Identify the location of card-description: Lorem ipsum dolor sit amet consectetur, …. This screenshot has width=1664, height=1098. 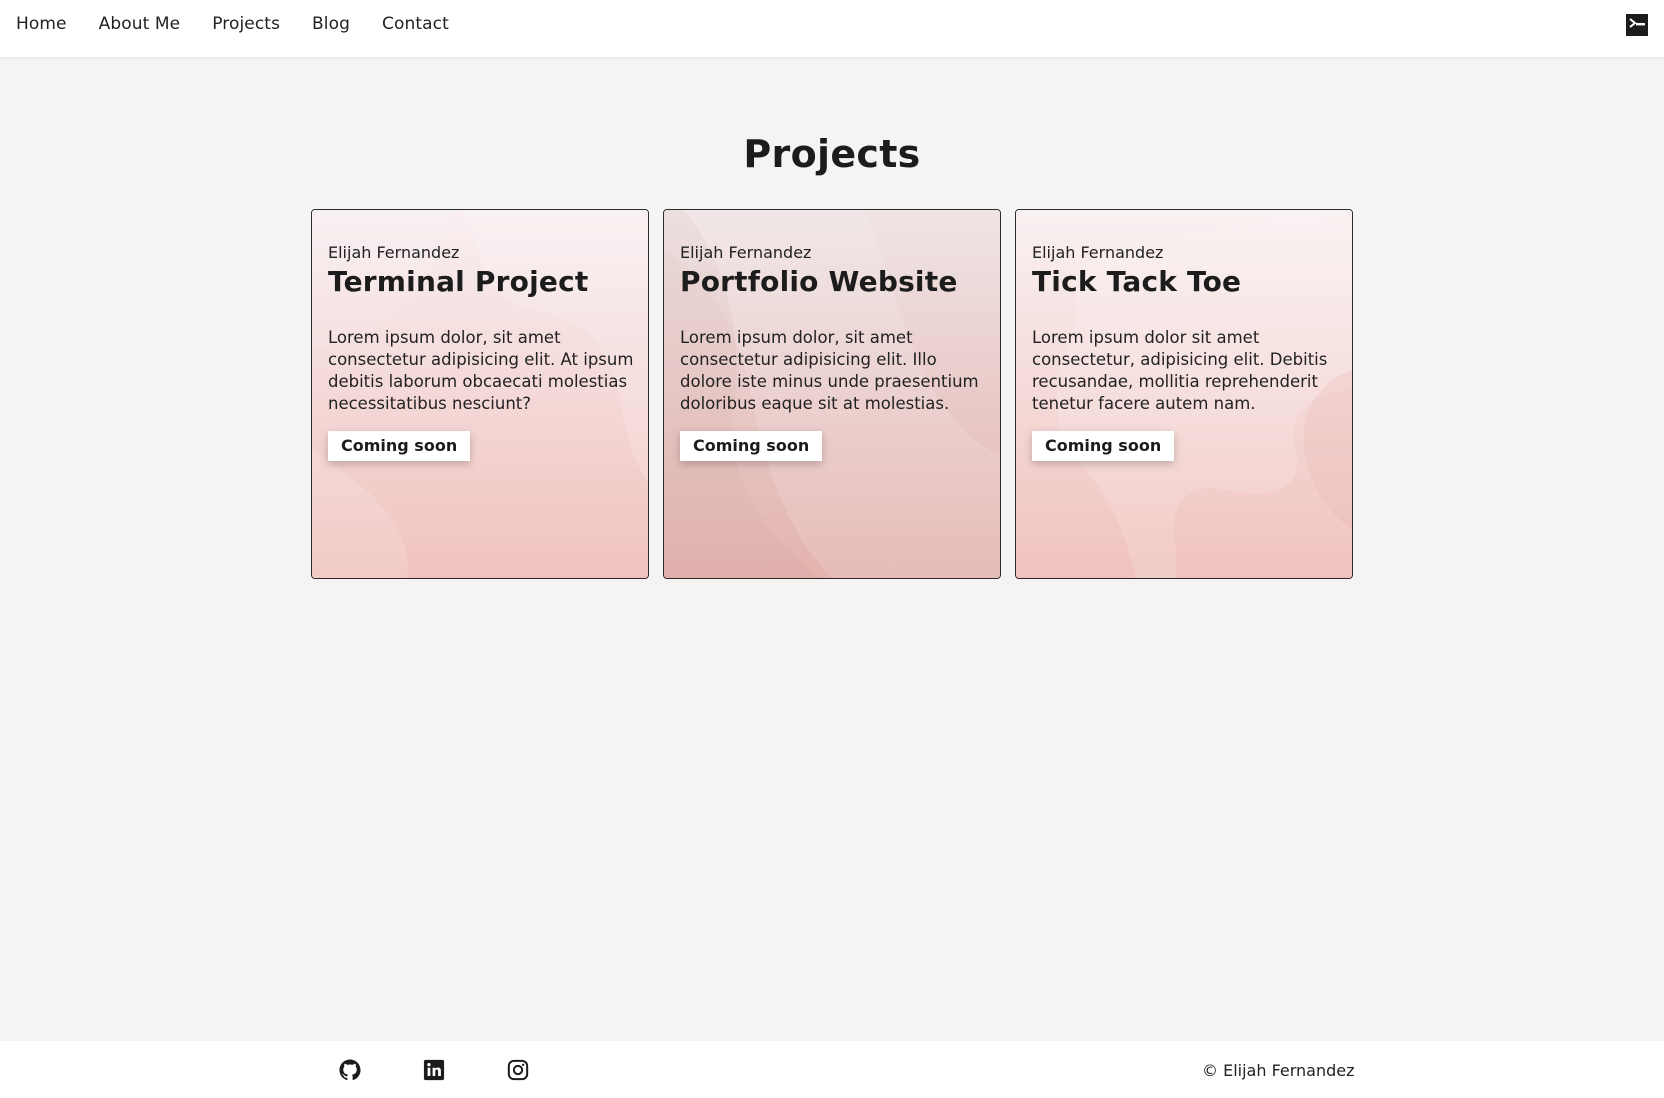
(1180, 370).